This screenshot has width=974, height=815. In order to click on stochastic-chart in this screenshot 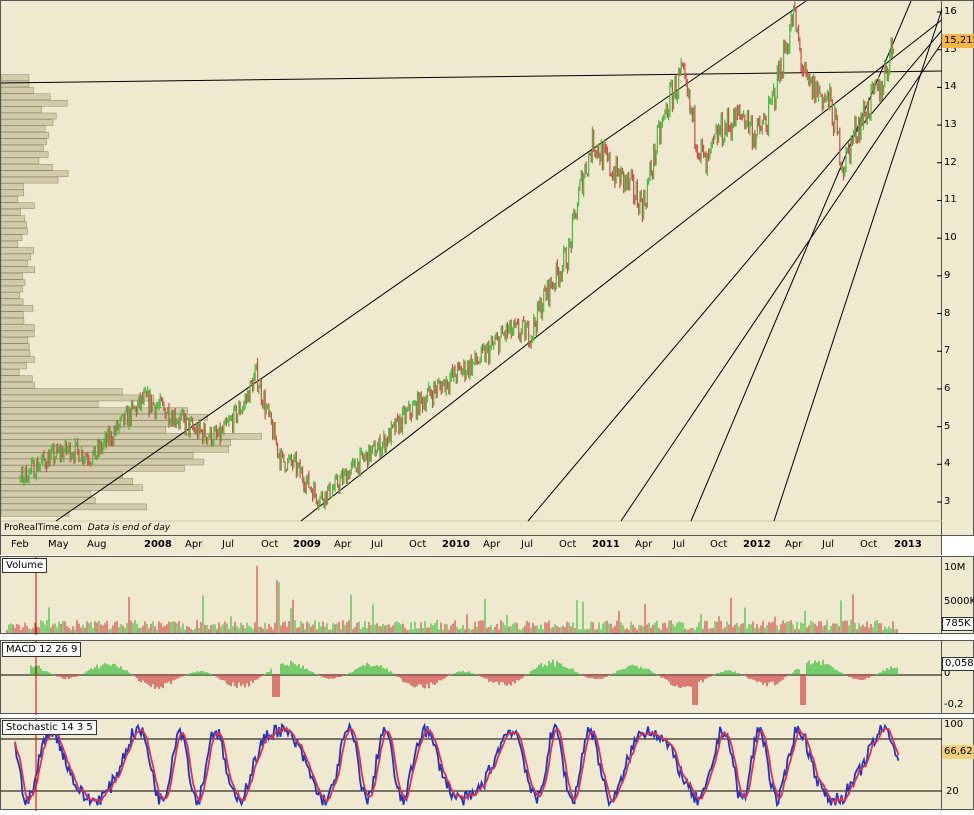, I will do `click(472, 765)`.